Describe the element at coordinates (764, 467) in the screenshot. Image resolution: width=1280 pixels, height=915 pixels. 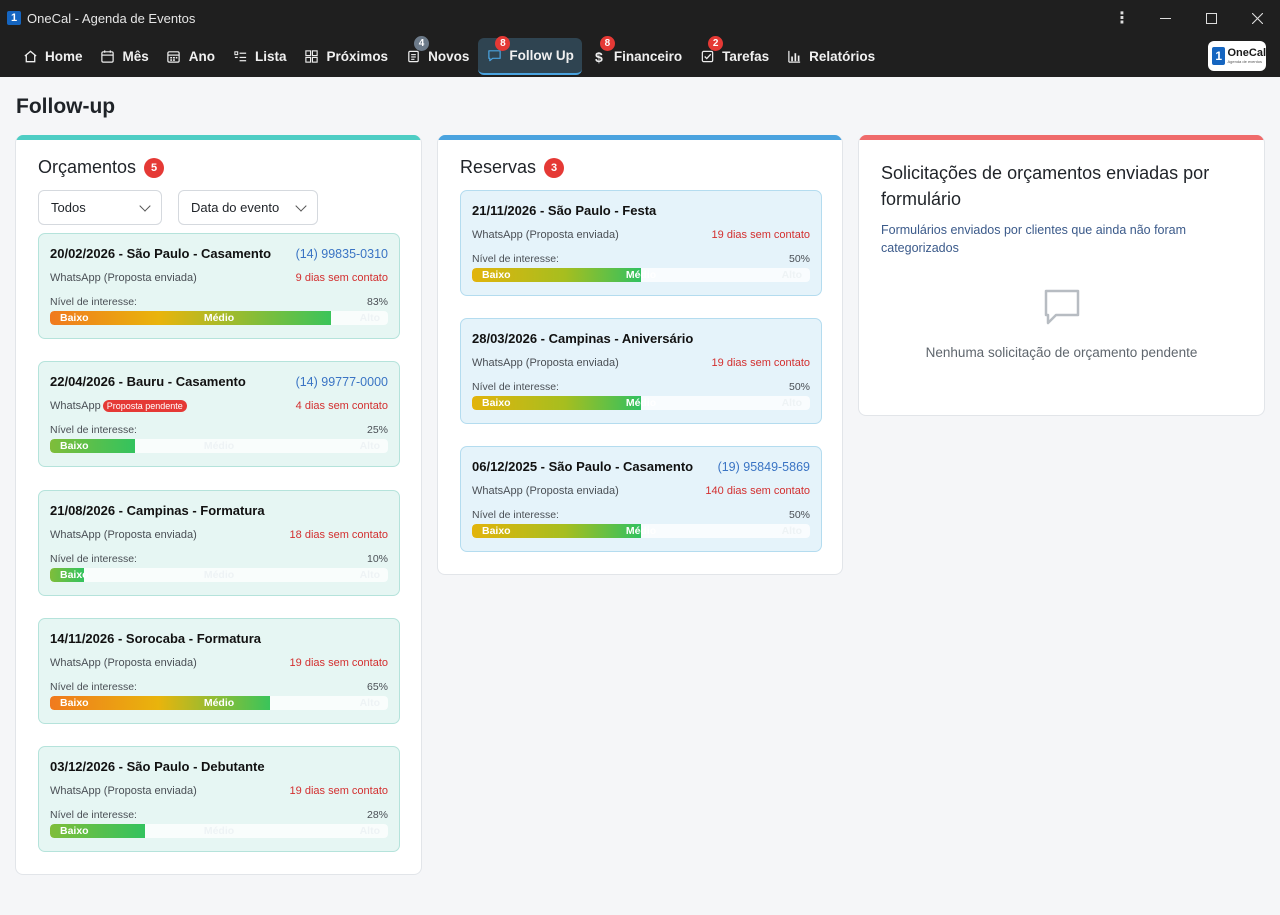
I see `lead-card-phone-link: (19) 95849-5869` at that location.